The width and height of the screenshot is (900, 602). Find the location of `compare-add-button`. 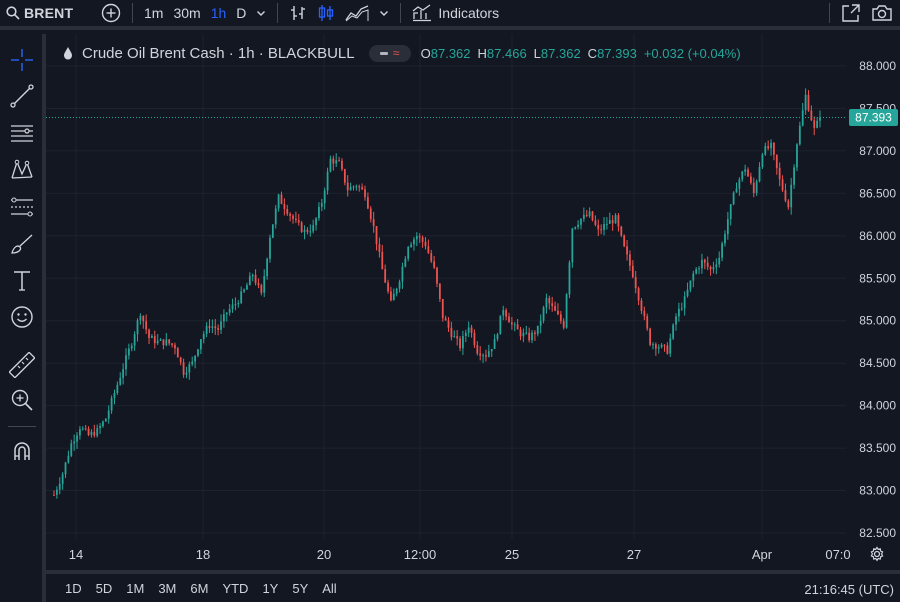

compare-add-button is located at coordinates (111, 13).